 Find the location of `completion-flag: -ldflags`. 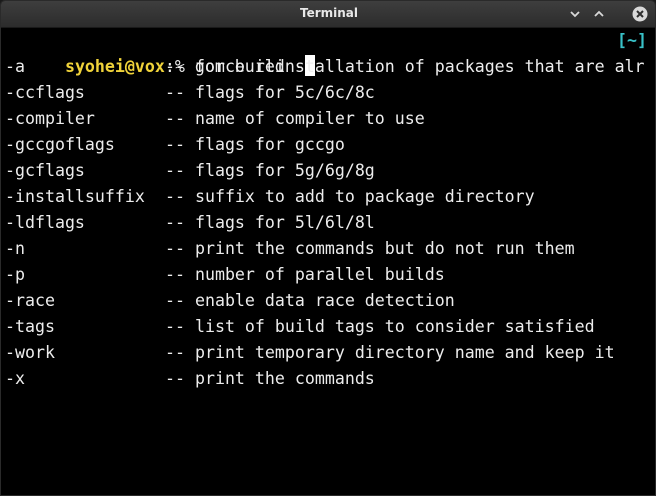

completion-flag: -ldflags is located at coordinates (45, 222).